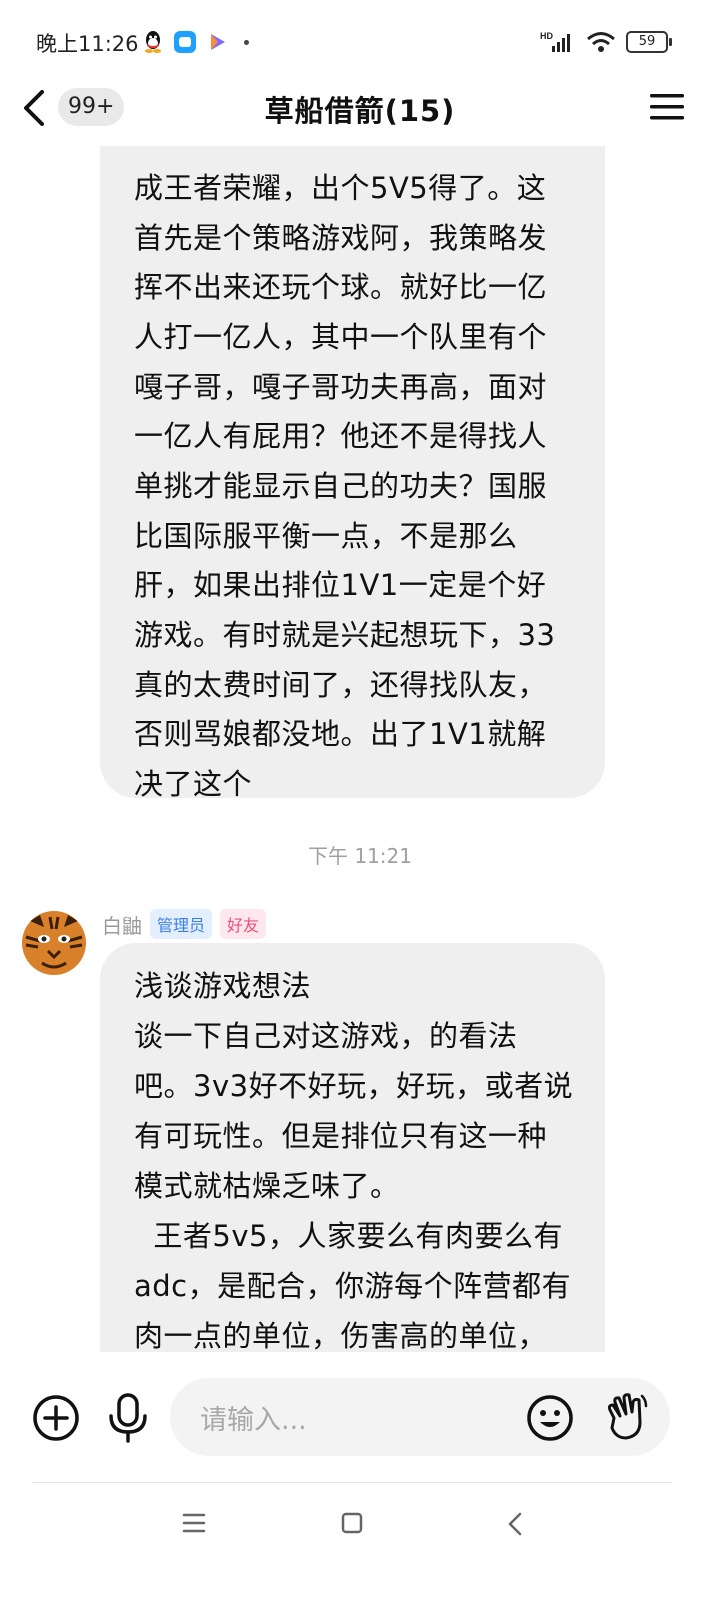 This screenshot has width=720, height=1600. What do you see at coordinates (341, 486) in the screenshot?
I see `message-line: 单挑才能显示自己的功夫？国服` at bounding box center [341, 486].